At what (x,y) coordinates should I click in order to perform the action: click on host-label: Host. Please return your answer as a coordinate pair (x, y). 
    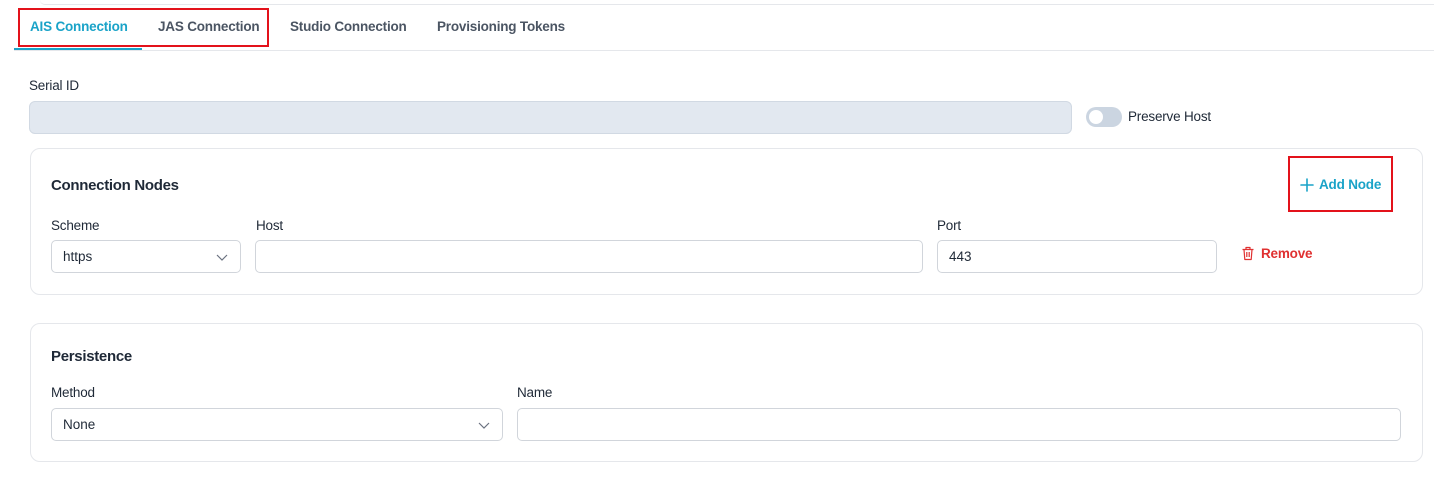
    Looking at the image, I should click on (269, 225).